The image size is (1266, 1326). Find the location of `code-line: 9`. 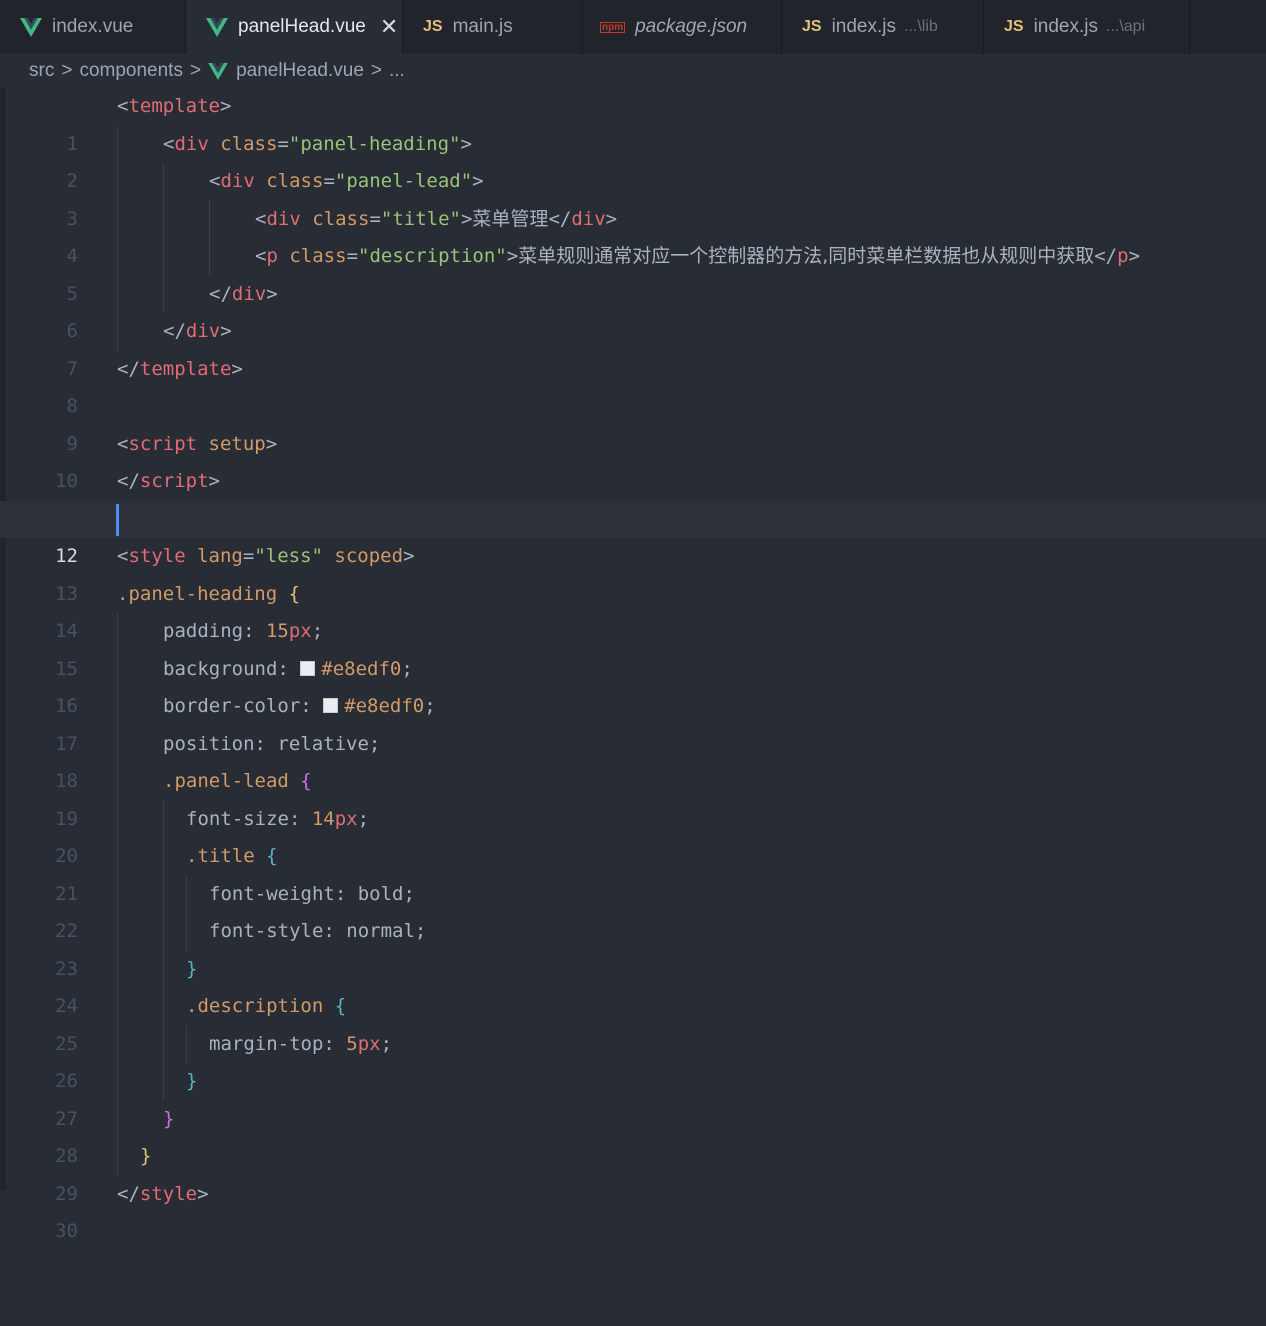

code-line: 9 is located at coordinates (633, 421).